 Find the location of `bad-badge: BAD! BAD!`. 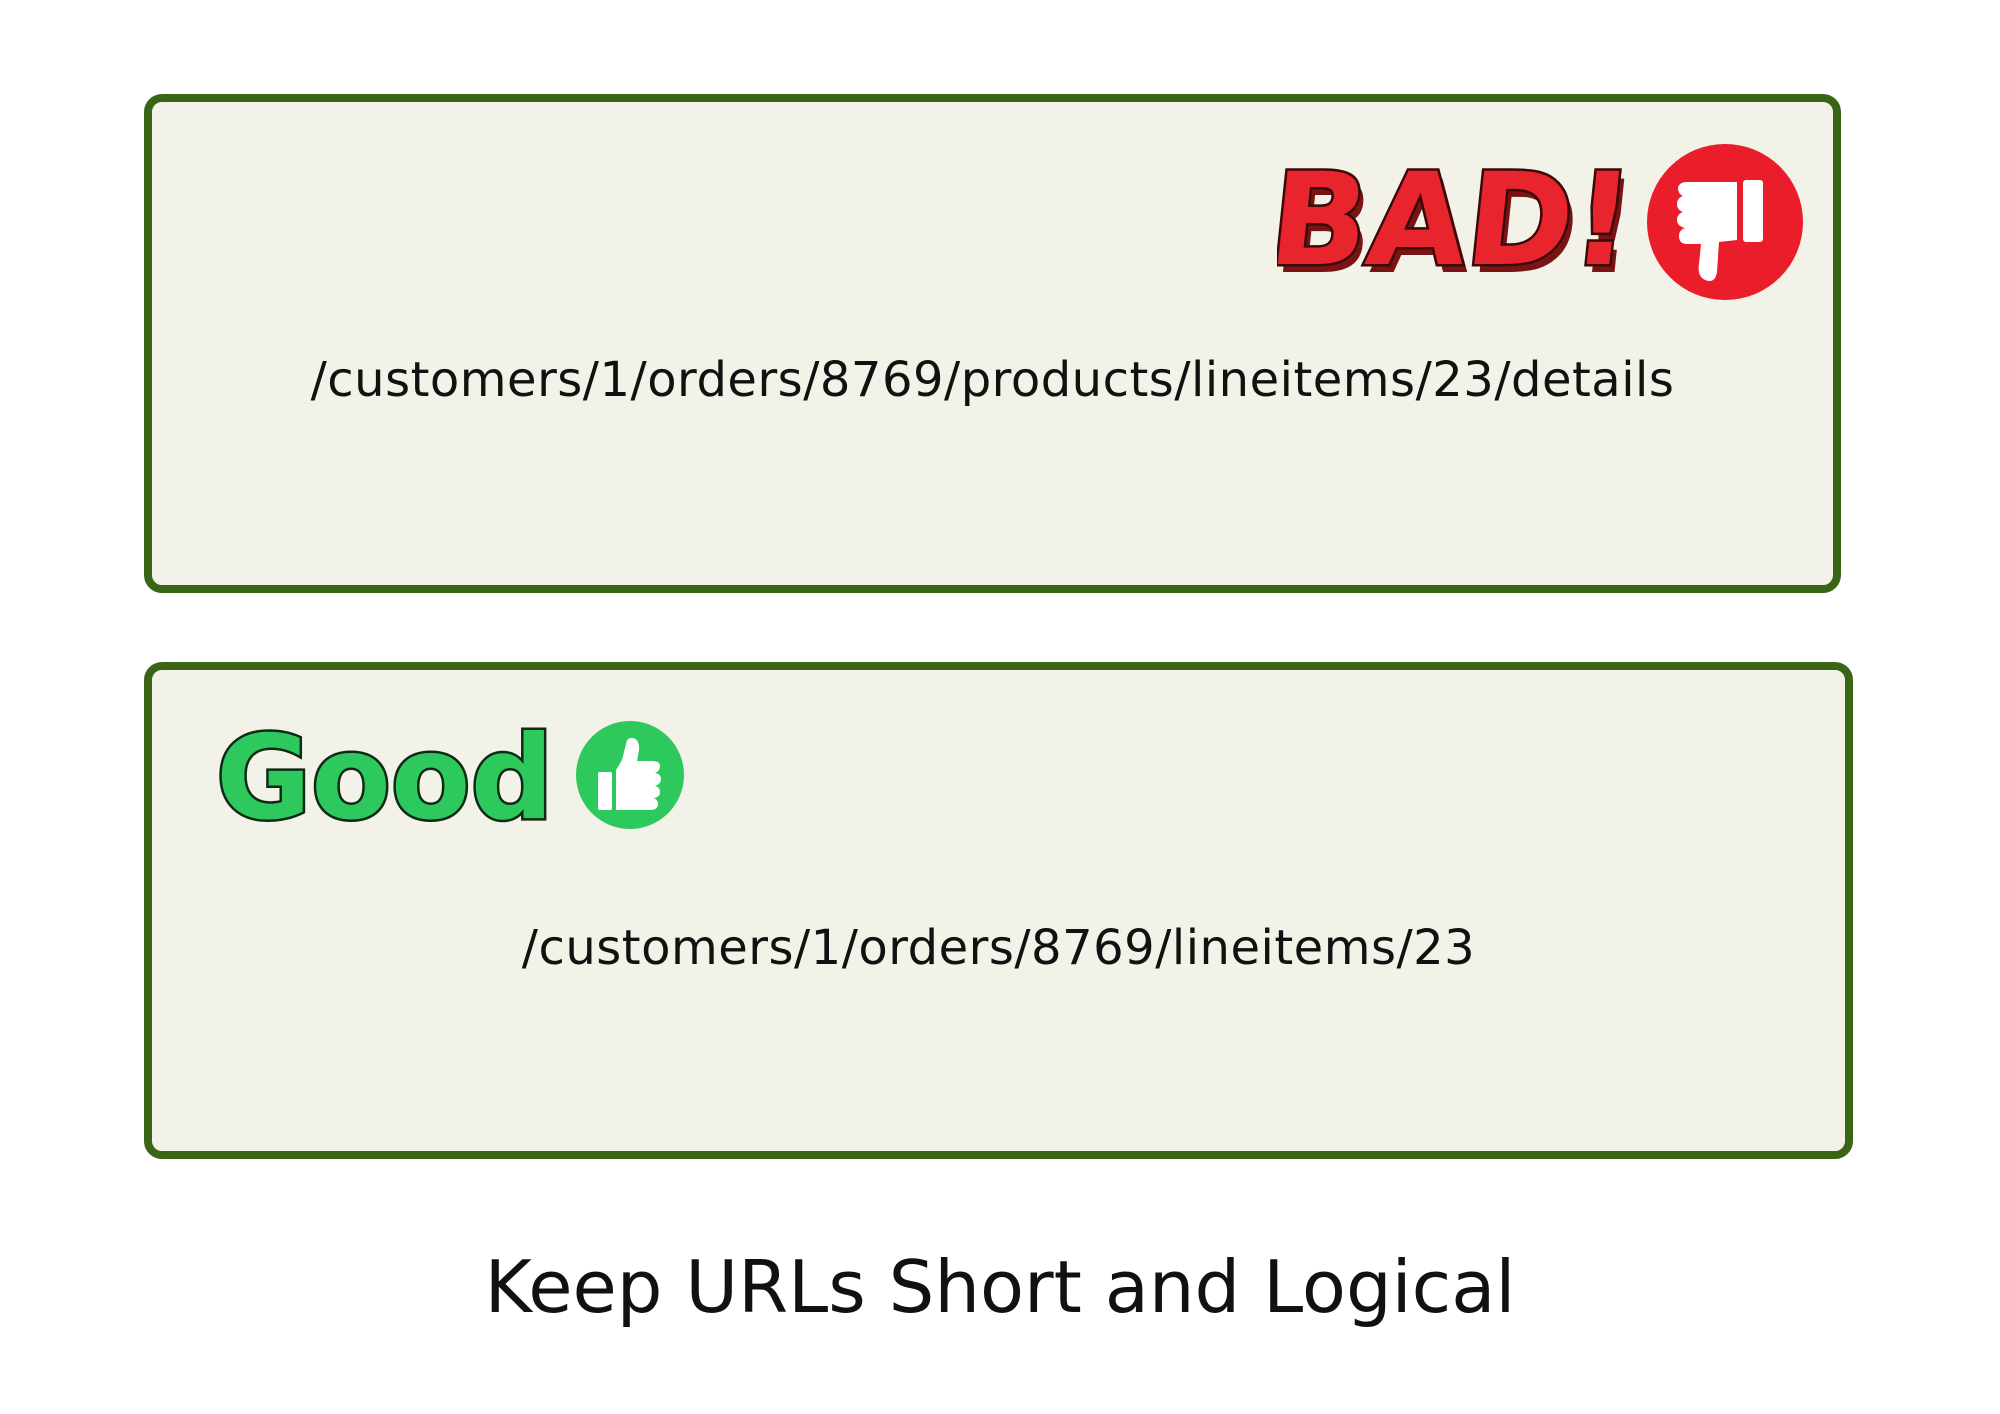

bad-badge: BAD! BAD! is located at coordinates (1547, 212).